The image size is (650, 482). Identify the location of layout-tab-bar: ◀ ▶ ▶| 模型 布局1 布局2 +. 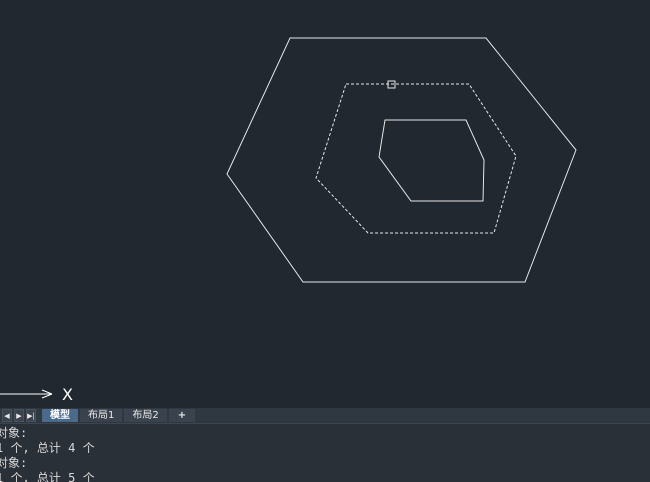
(325, 416).